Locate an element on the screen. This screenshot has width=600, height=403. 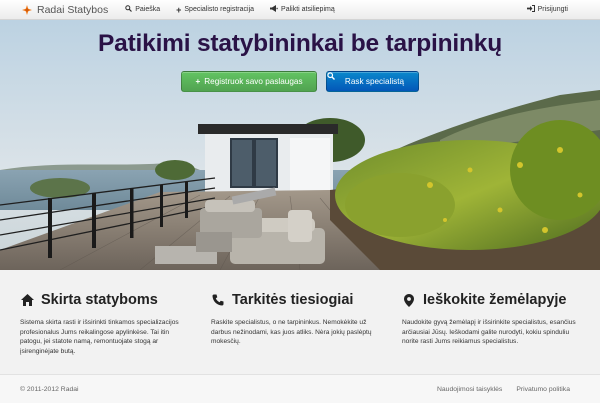
footer-links: Naudojimosi taisyklės Privatumo politika is located at coordinates (503, 389).